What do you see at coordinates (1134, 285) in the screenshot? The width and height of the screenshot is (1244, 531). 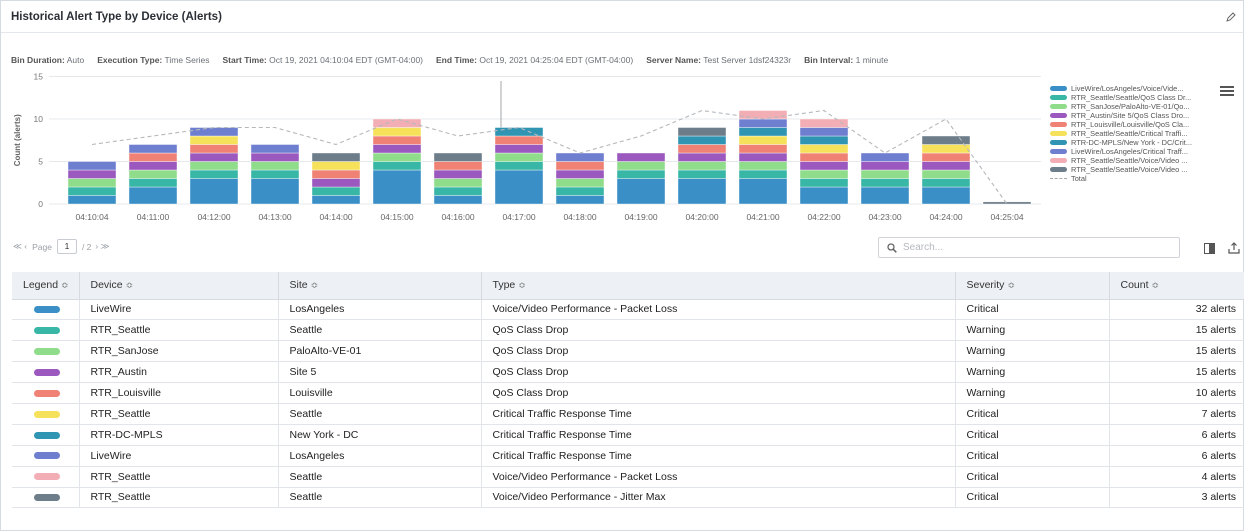 I see `column-header-label: Count` at bounding box center [1134, 285].